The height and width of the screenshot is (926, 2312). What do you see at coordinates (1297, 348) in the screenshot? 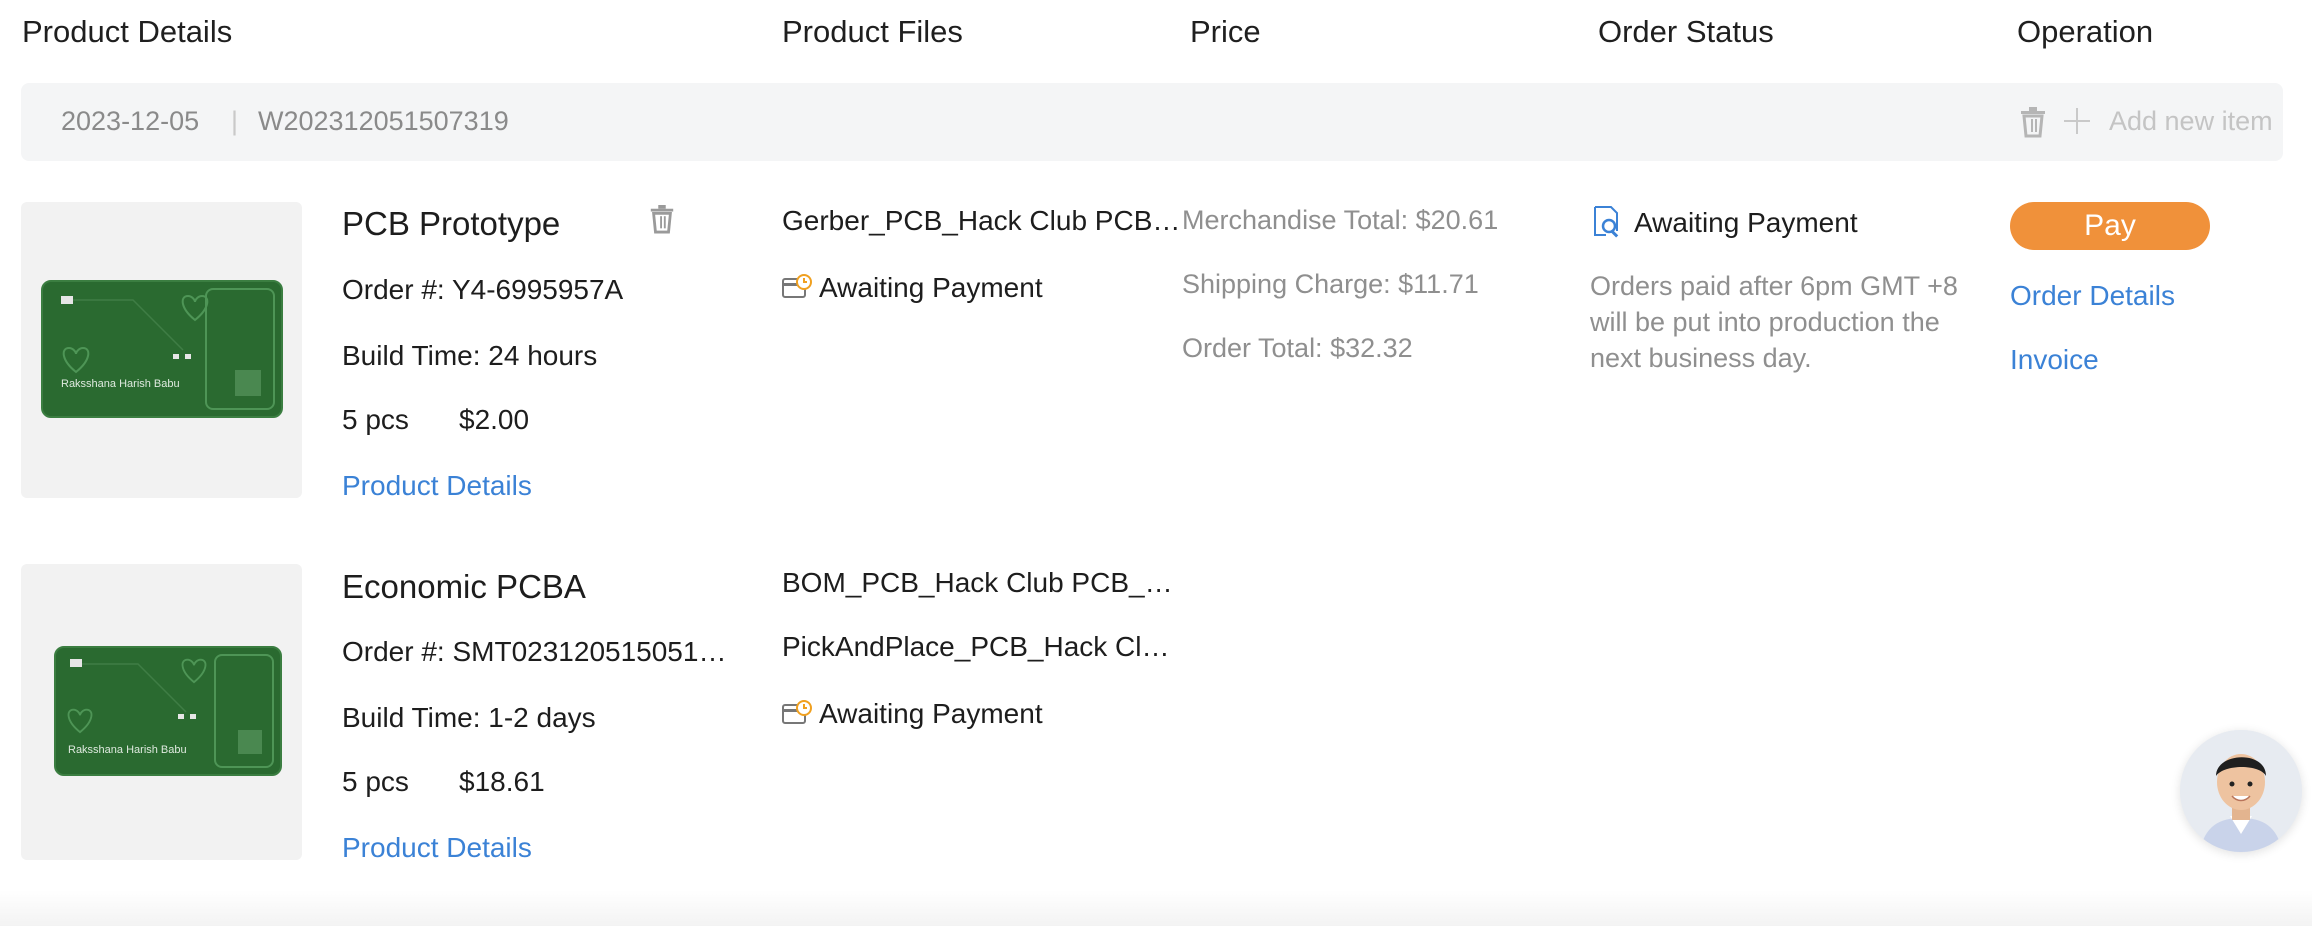
I see `order-total: Order Total: $32.32` at bounding box center [1297, 348].